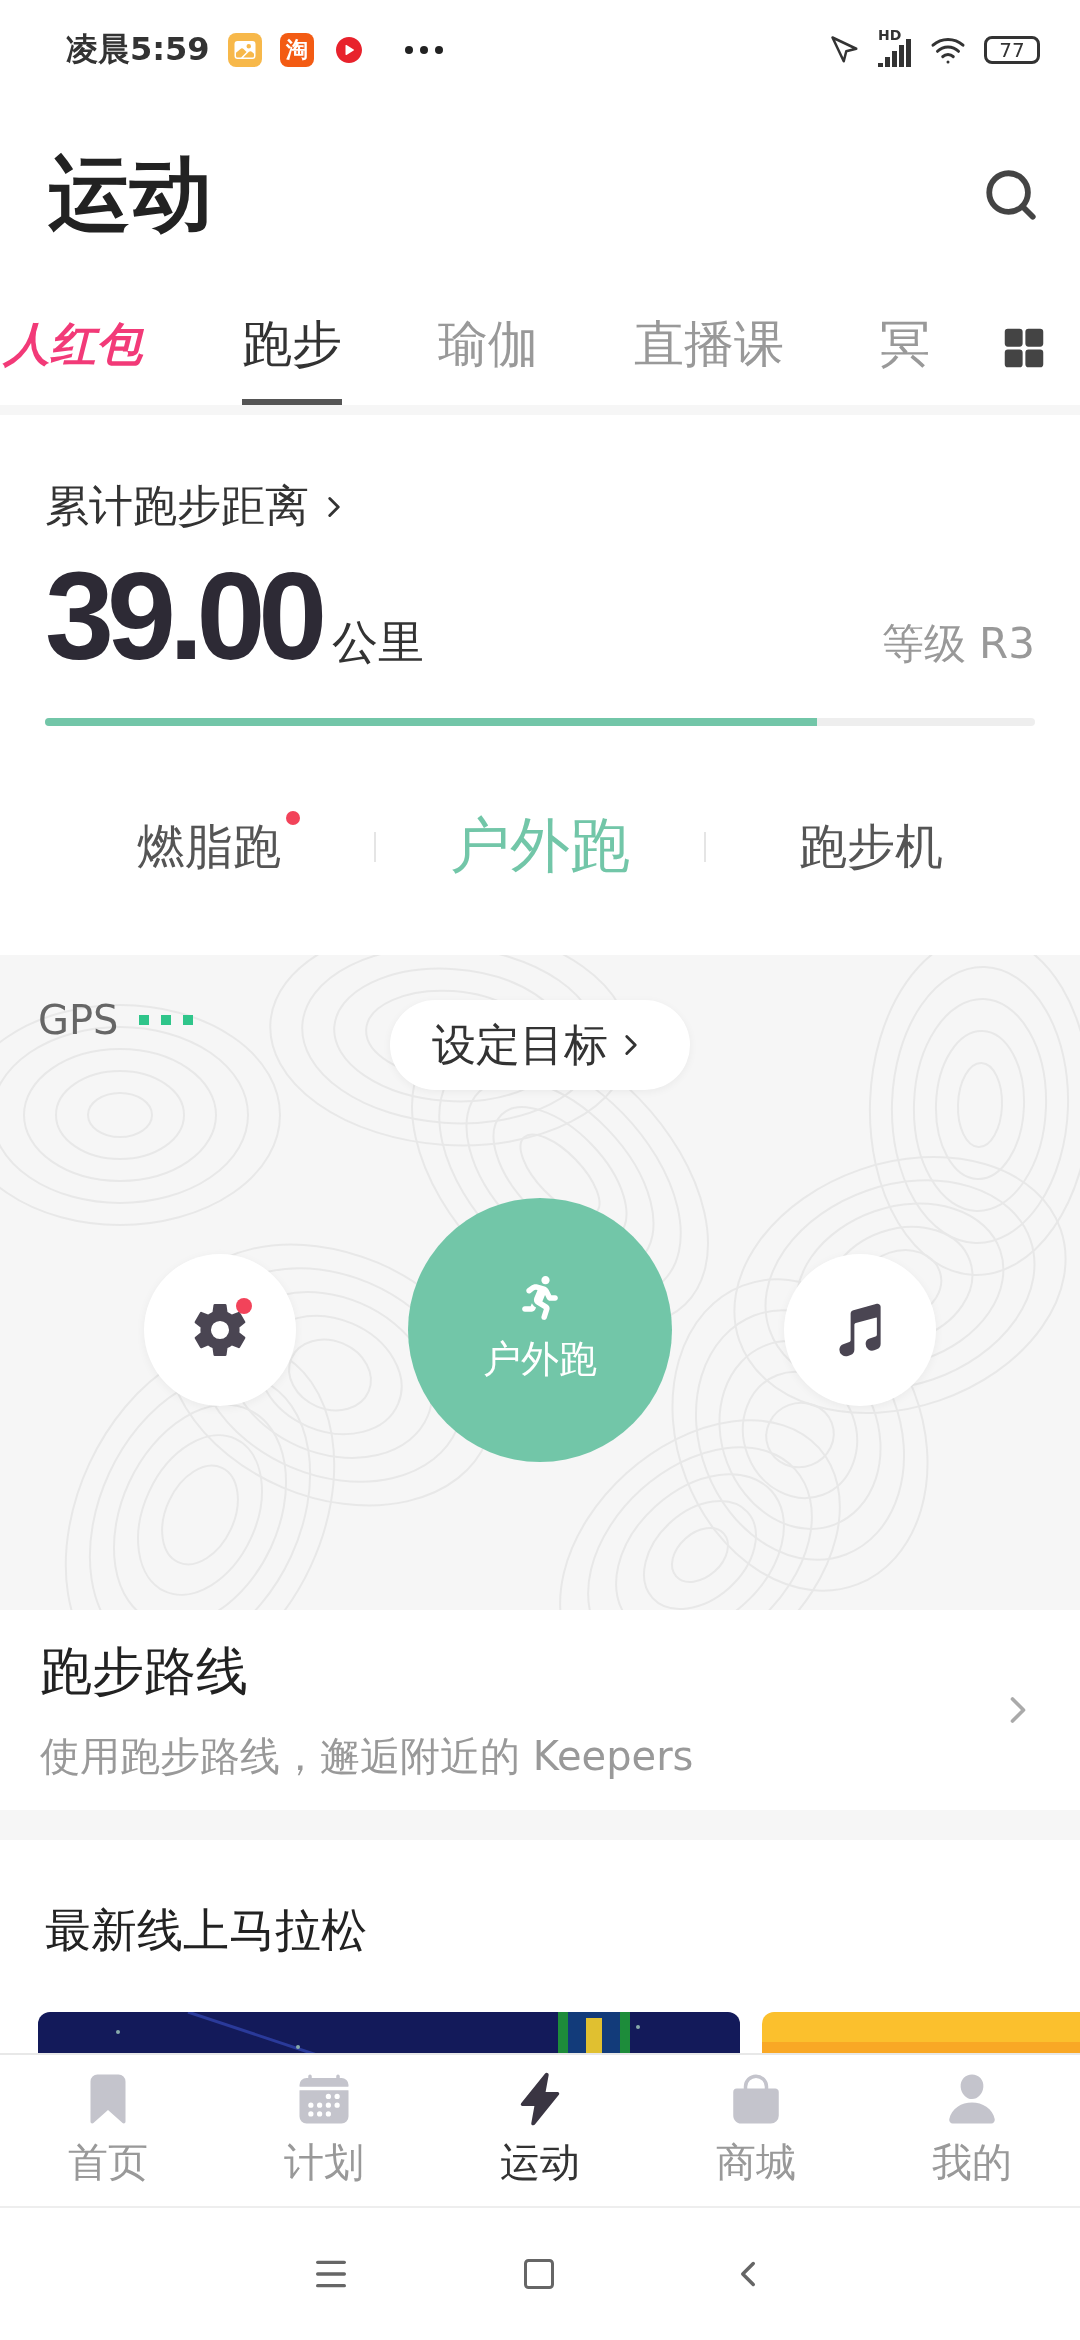 Image resolution: width=1080 pixels, height=2340 pixels. Describe the element at coordinates (183, 616) in the screenshot. I see `distance-value: 39.00` at that location.